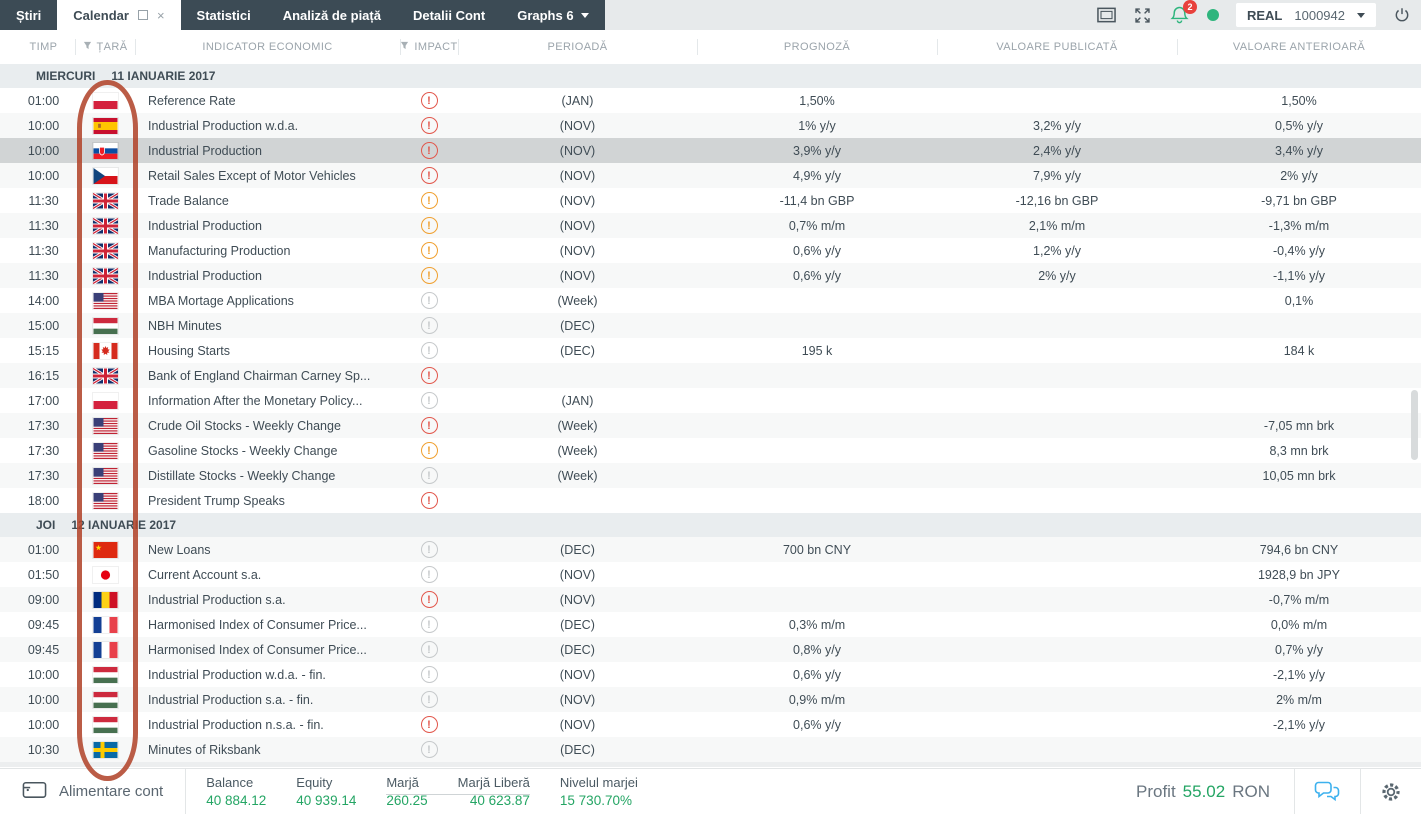 The width and height of the screenshot is (1421, 814). I want to click on tab-label: Detalii Cont, so click(449, 15).